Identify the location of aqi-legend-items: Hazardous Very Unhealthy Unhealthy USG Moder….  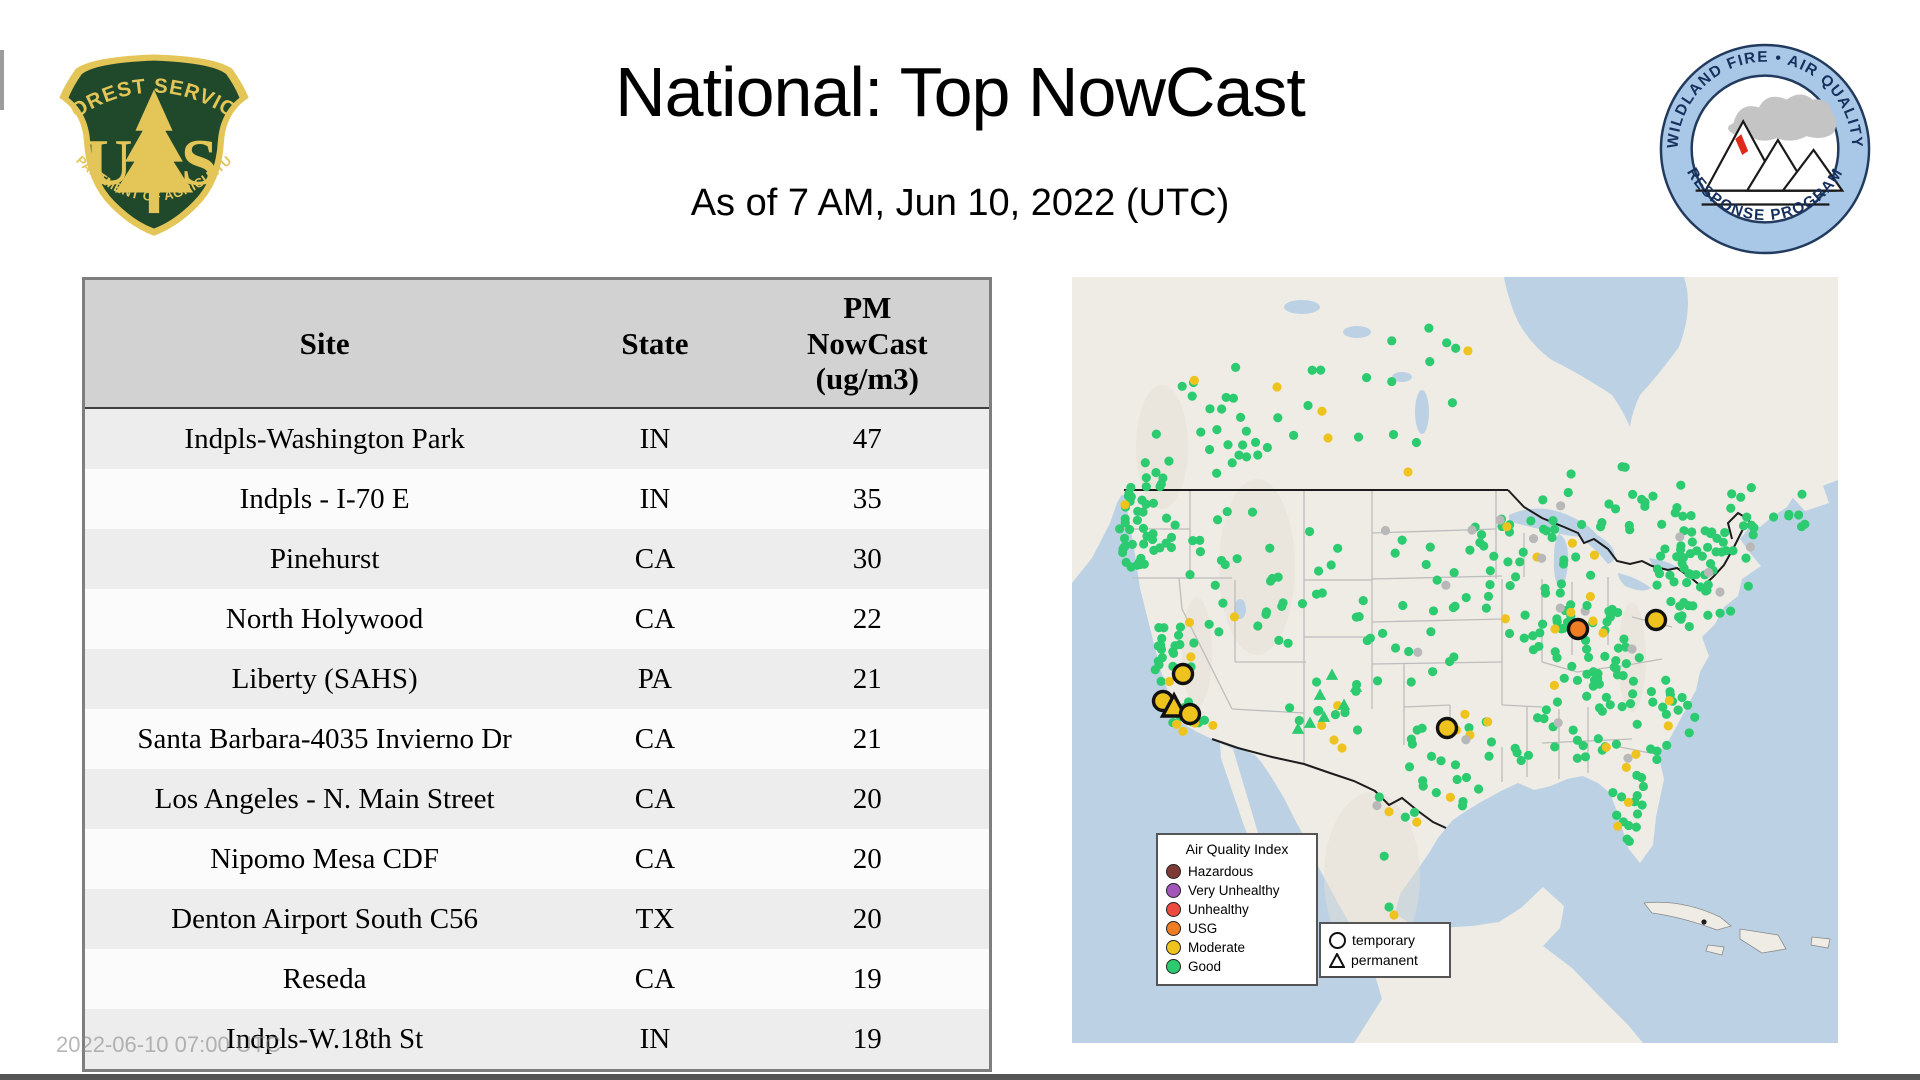
(1237, 919).